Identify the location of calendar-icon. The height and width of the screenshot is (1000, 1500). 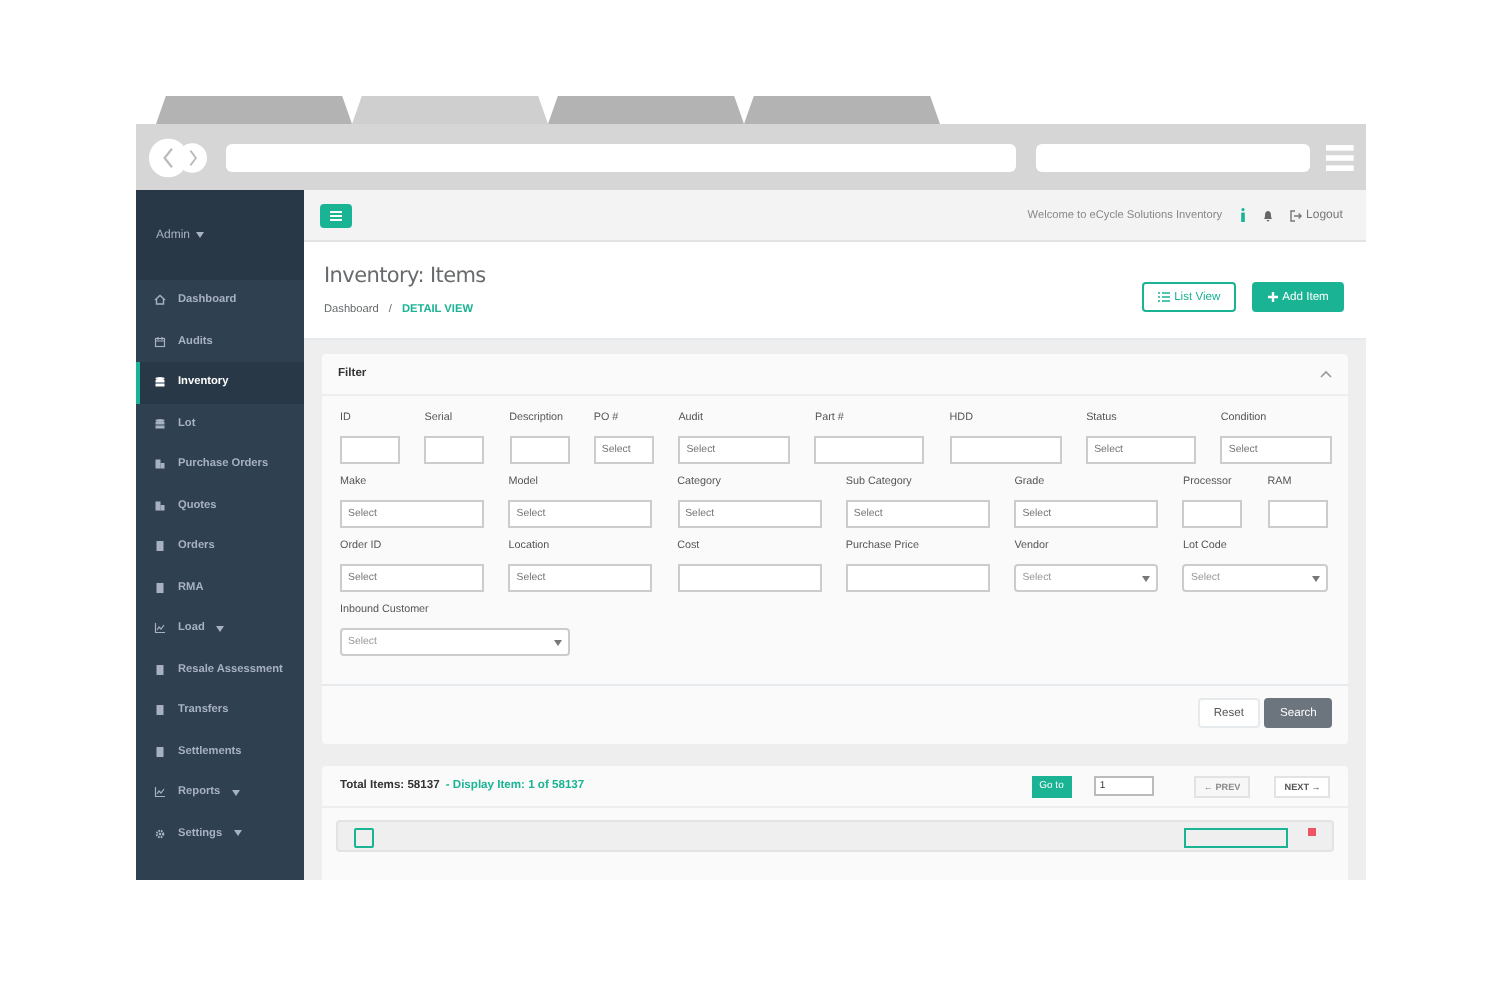
(160, 341).